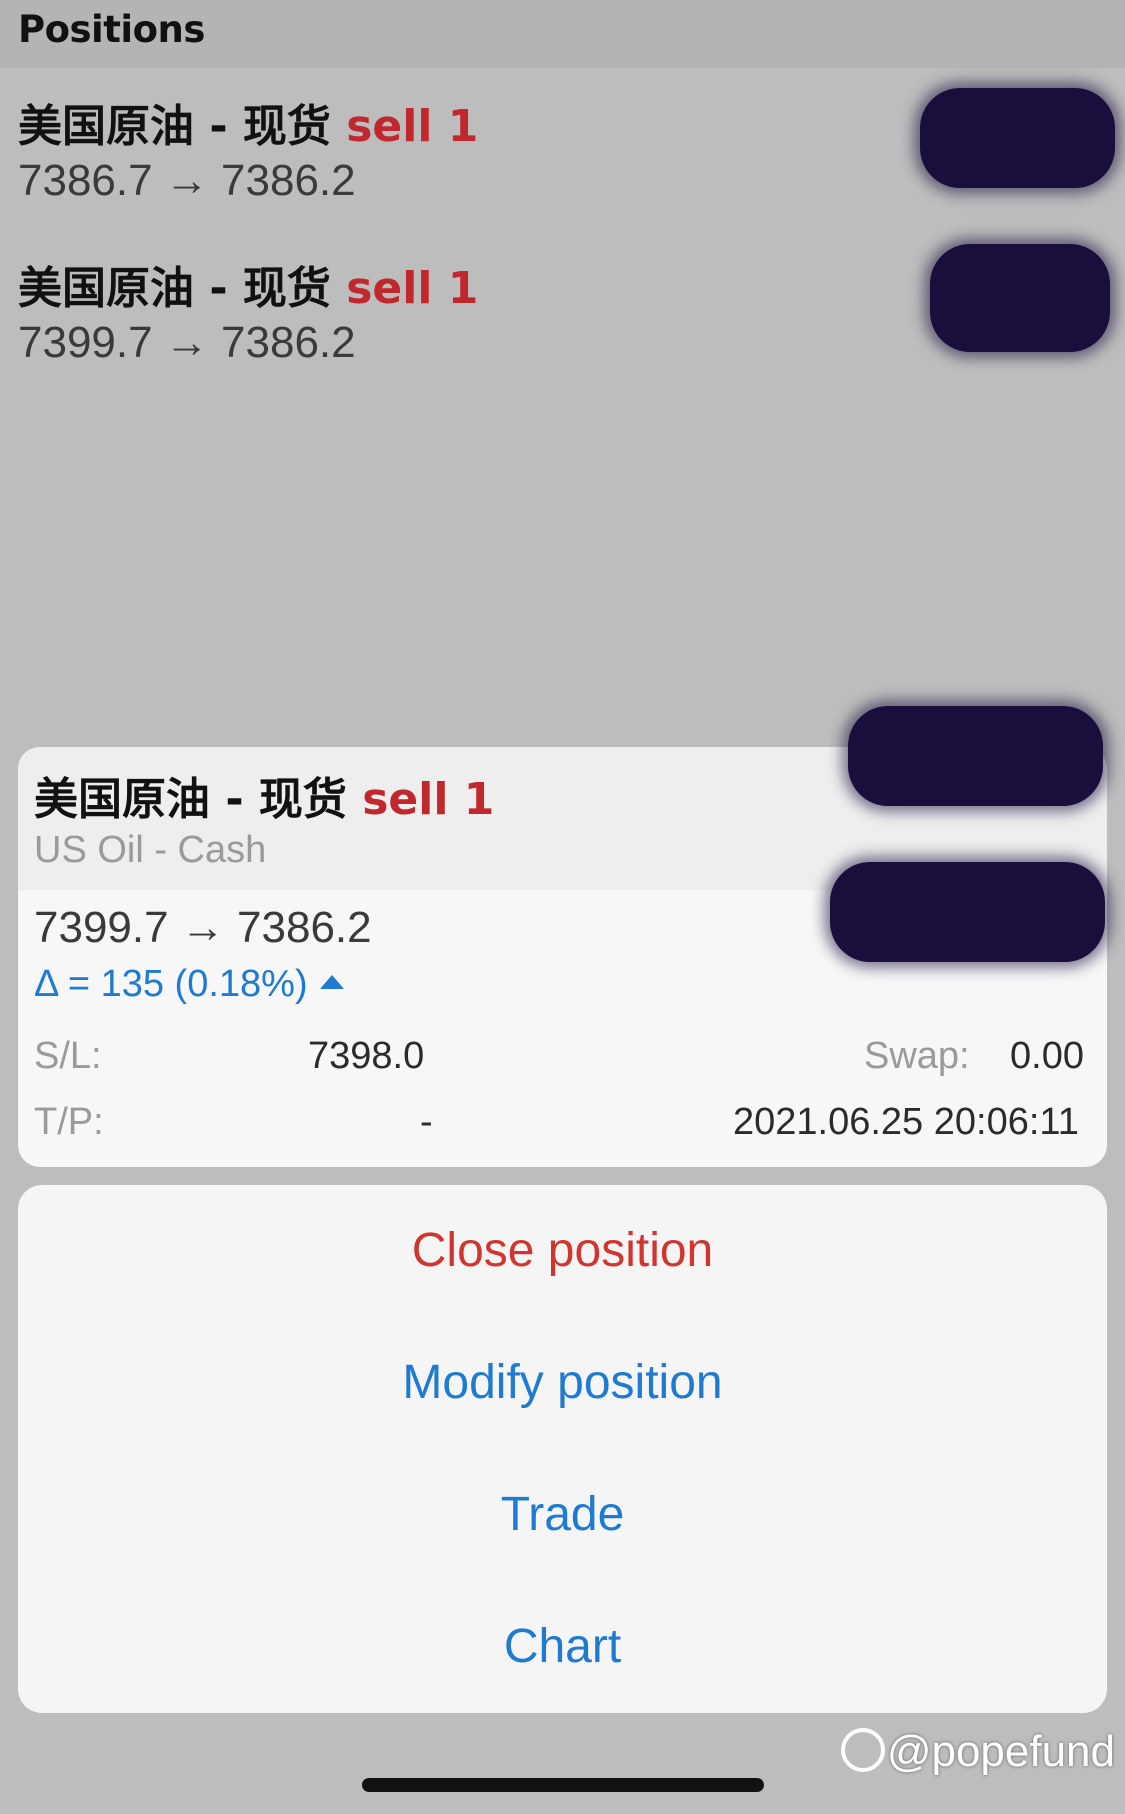  What do you see at coordinates (69, 1122) in the screenshot?
I see `tp-label: T/P:` at bounding box center [69, 1122].